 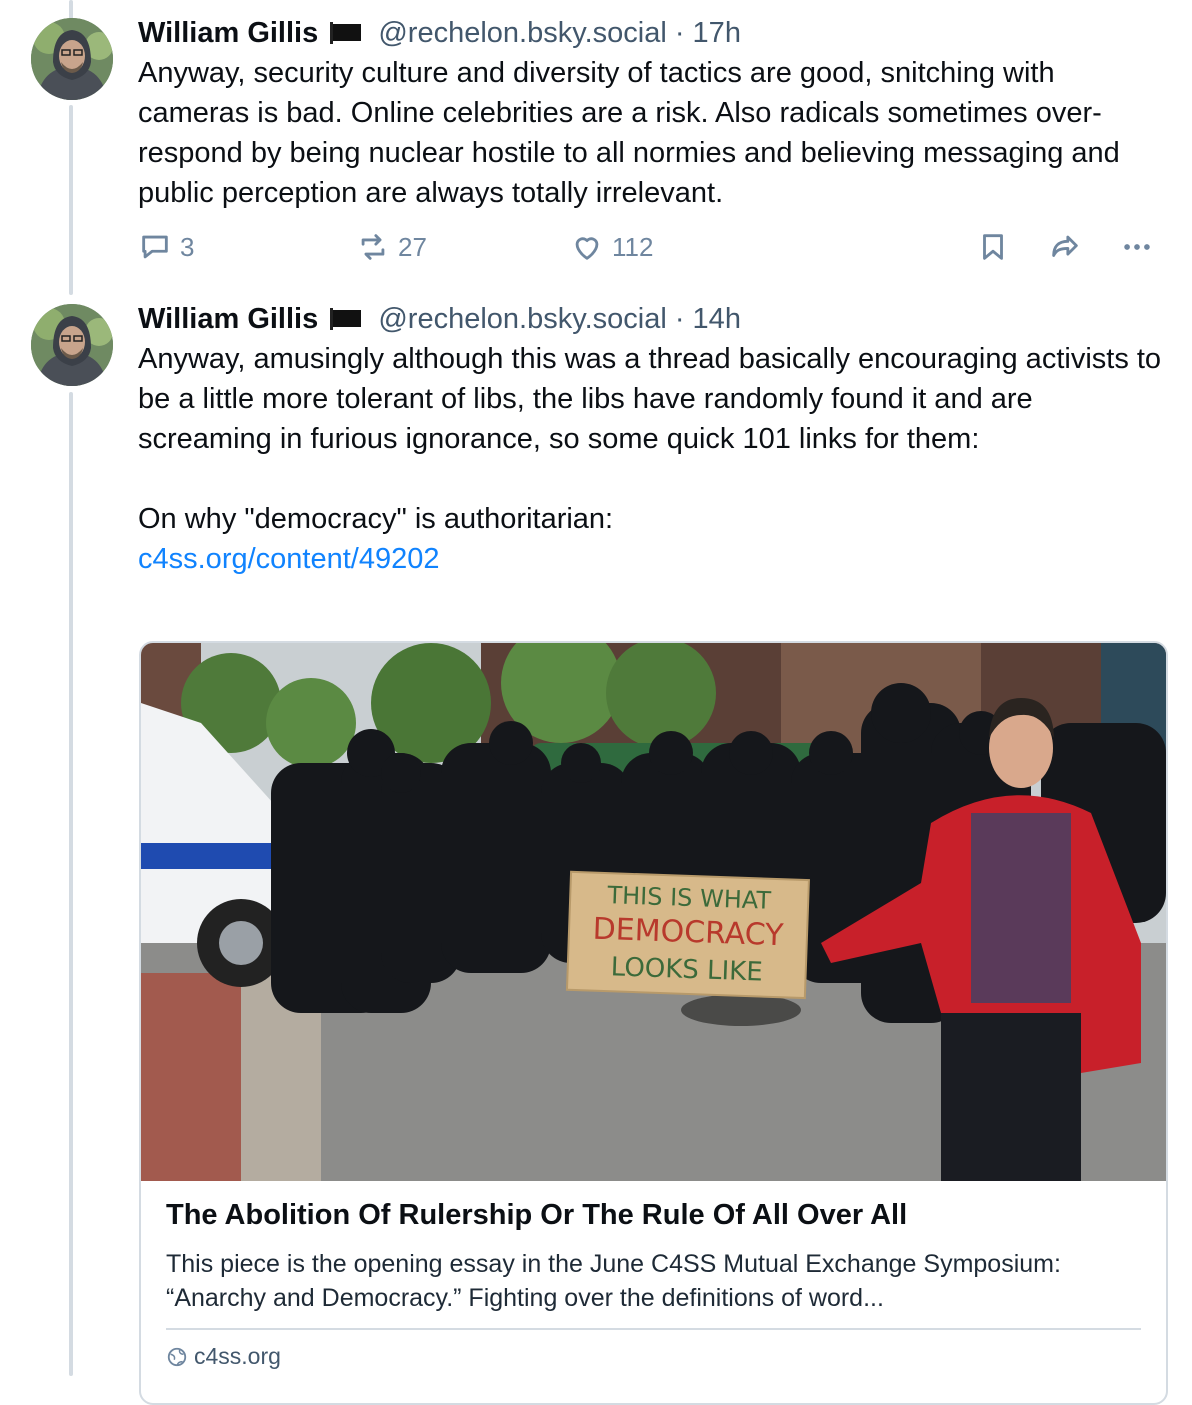 I want to click on reply-icon, so click(x=155, y=247).